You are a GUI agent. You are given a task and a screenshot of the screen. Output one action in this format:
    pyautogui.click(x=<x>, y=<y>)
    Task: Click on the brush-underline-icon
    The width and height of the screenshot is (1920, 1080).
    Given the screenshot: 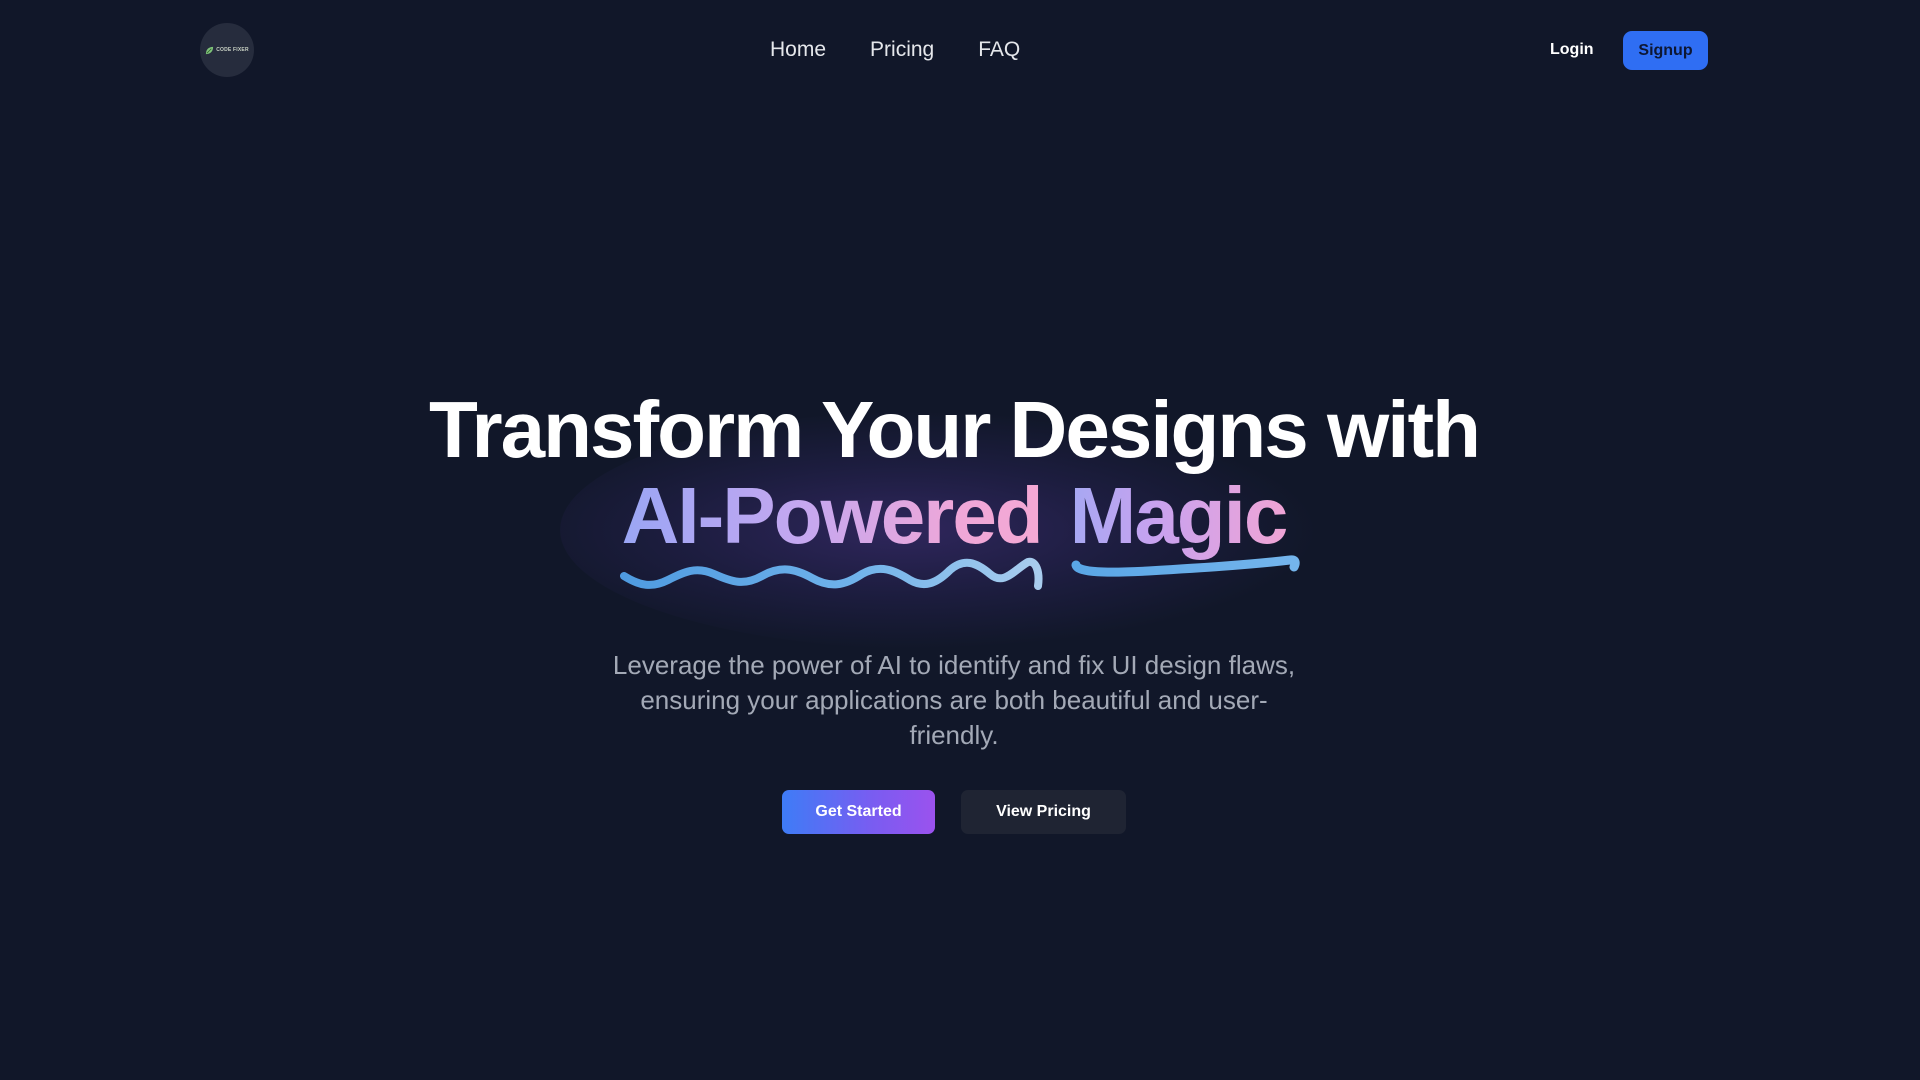 What is the action you would take?
    pyautogui.click(x=1185, y=566)
    